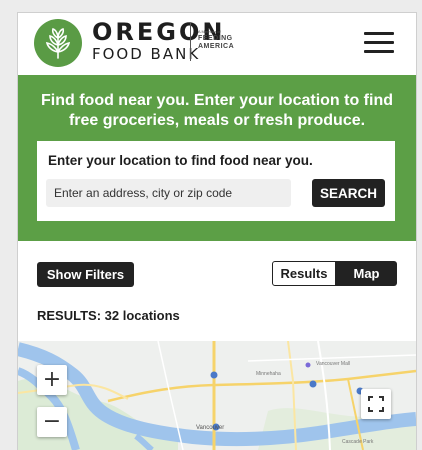 The height and width of the screenshot is (450, 422). Describe the element at coordinates (52, 422) in the screenshot. I see `zoom-out-button: −` at that location.